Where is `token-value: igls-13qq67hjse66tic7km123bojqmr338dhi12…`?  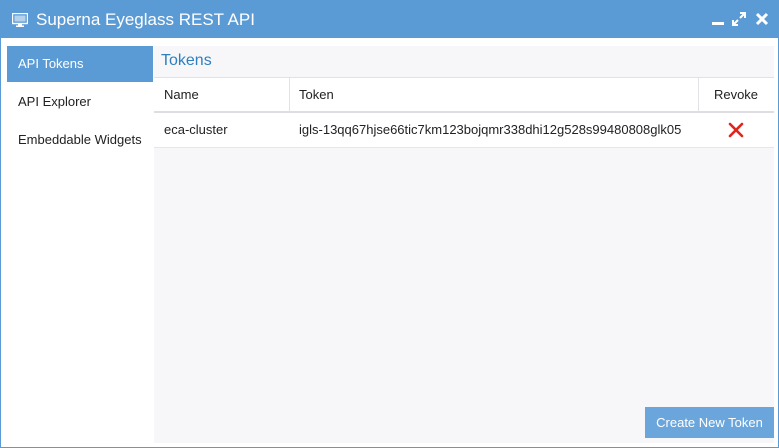 token-value: igls-13qq67hjse66tic7km123bojqmr338dhi12… is located at coordinates (490, 129).